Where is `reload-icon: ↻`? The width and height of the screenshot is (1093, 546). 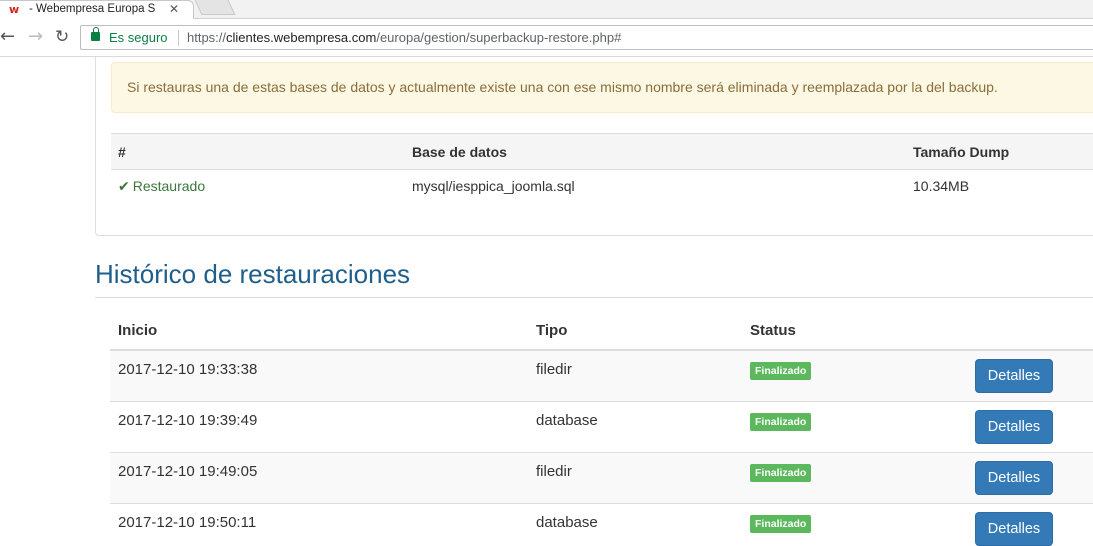 reload-icon: ↻ is located at coordinates (62, 37).